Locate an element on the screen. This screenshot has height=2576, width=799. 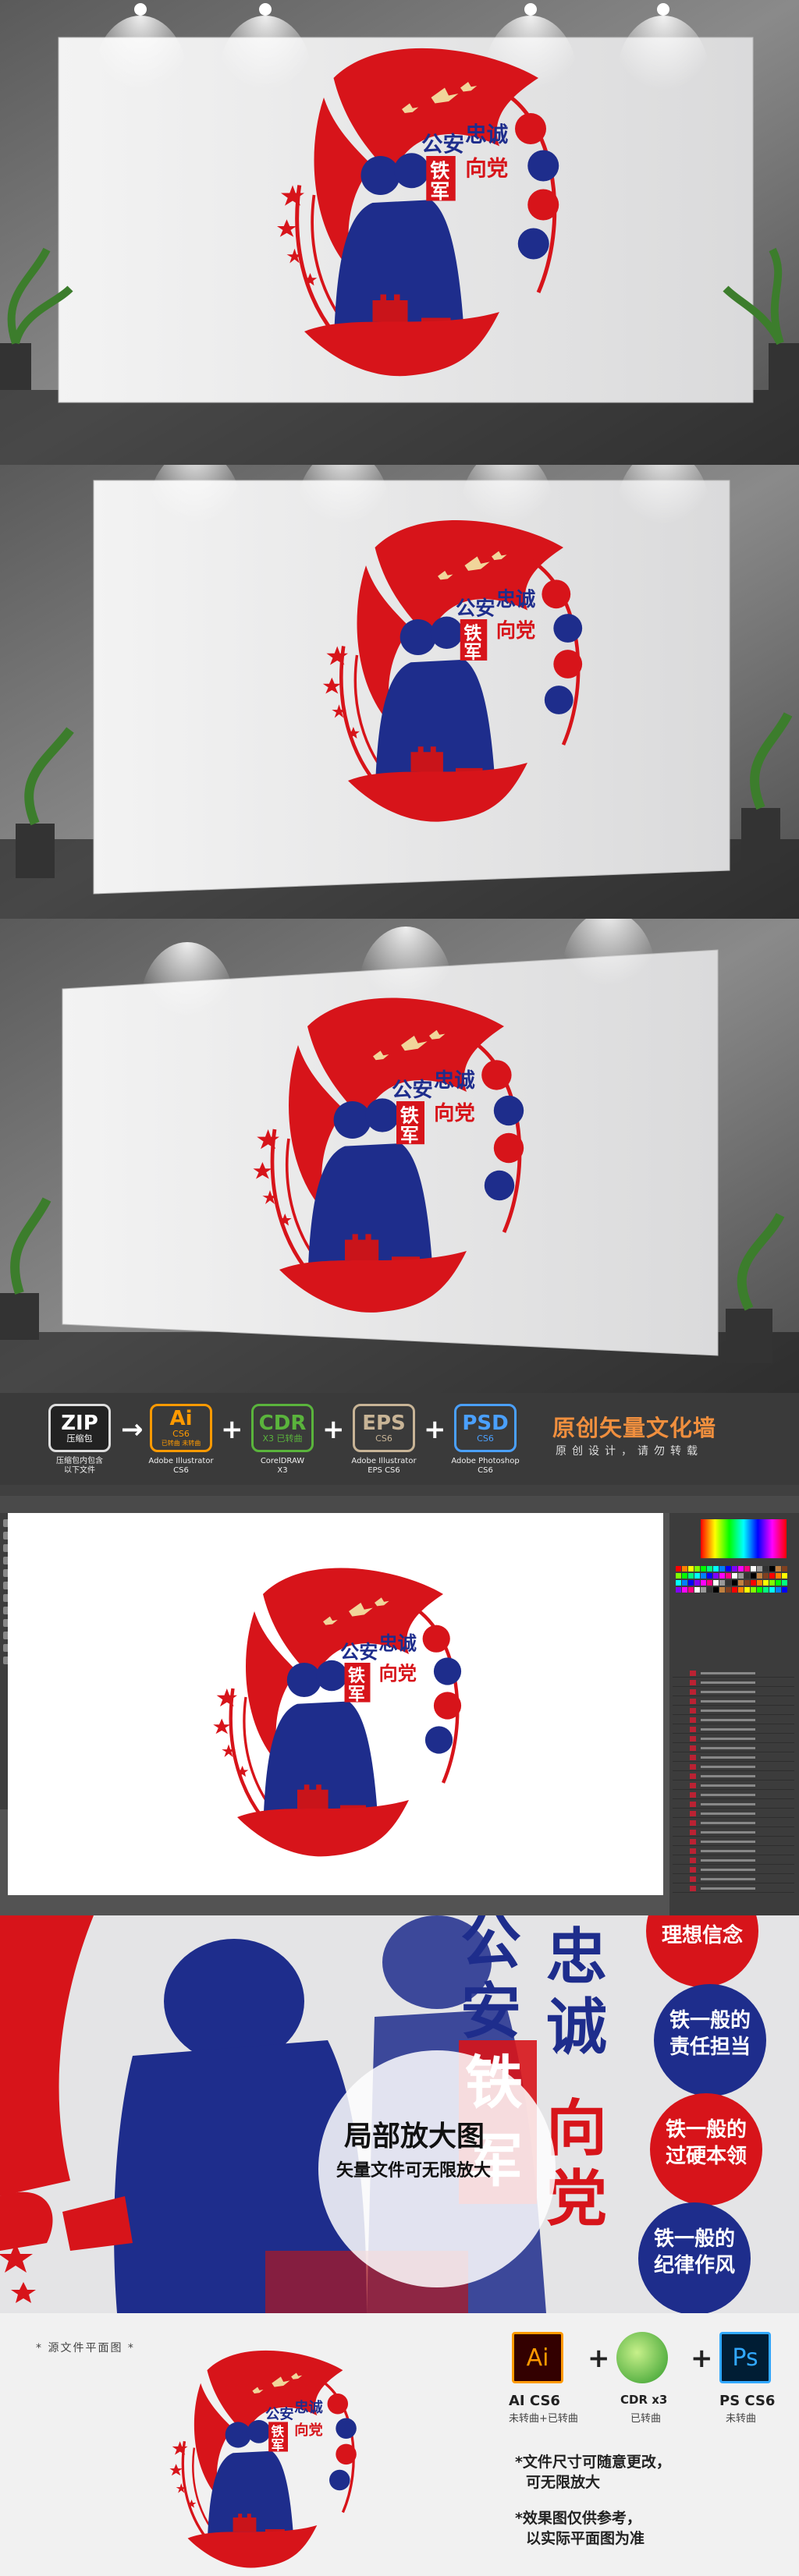
layer-list is located at coordinates (734, 1786).